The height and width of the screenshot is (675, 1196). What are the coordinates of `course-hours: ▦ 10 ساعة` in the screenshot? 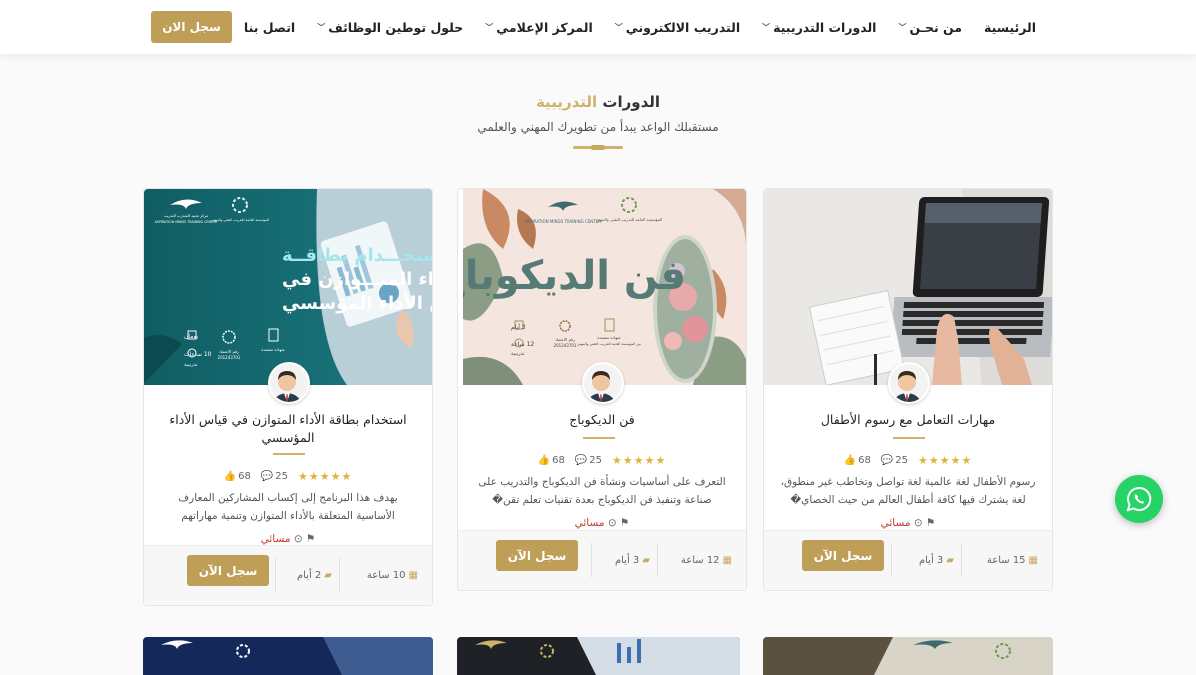 It's located at (392, 575).